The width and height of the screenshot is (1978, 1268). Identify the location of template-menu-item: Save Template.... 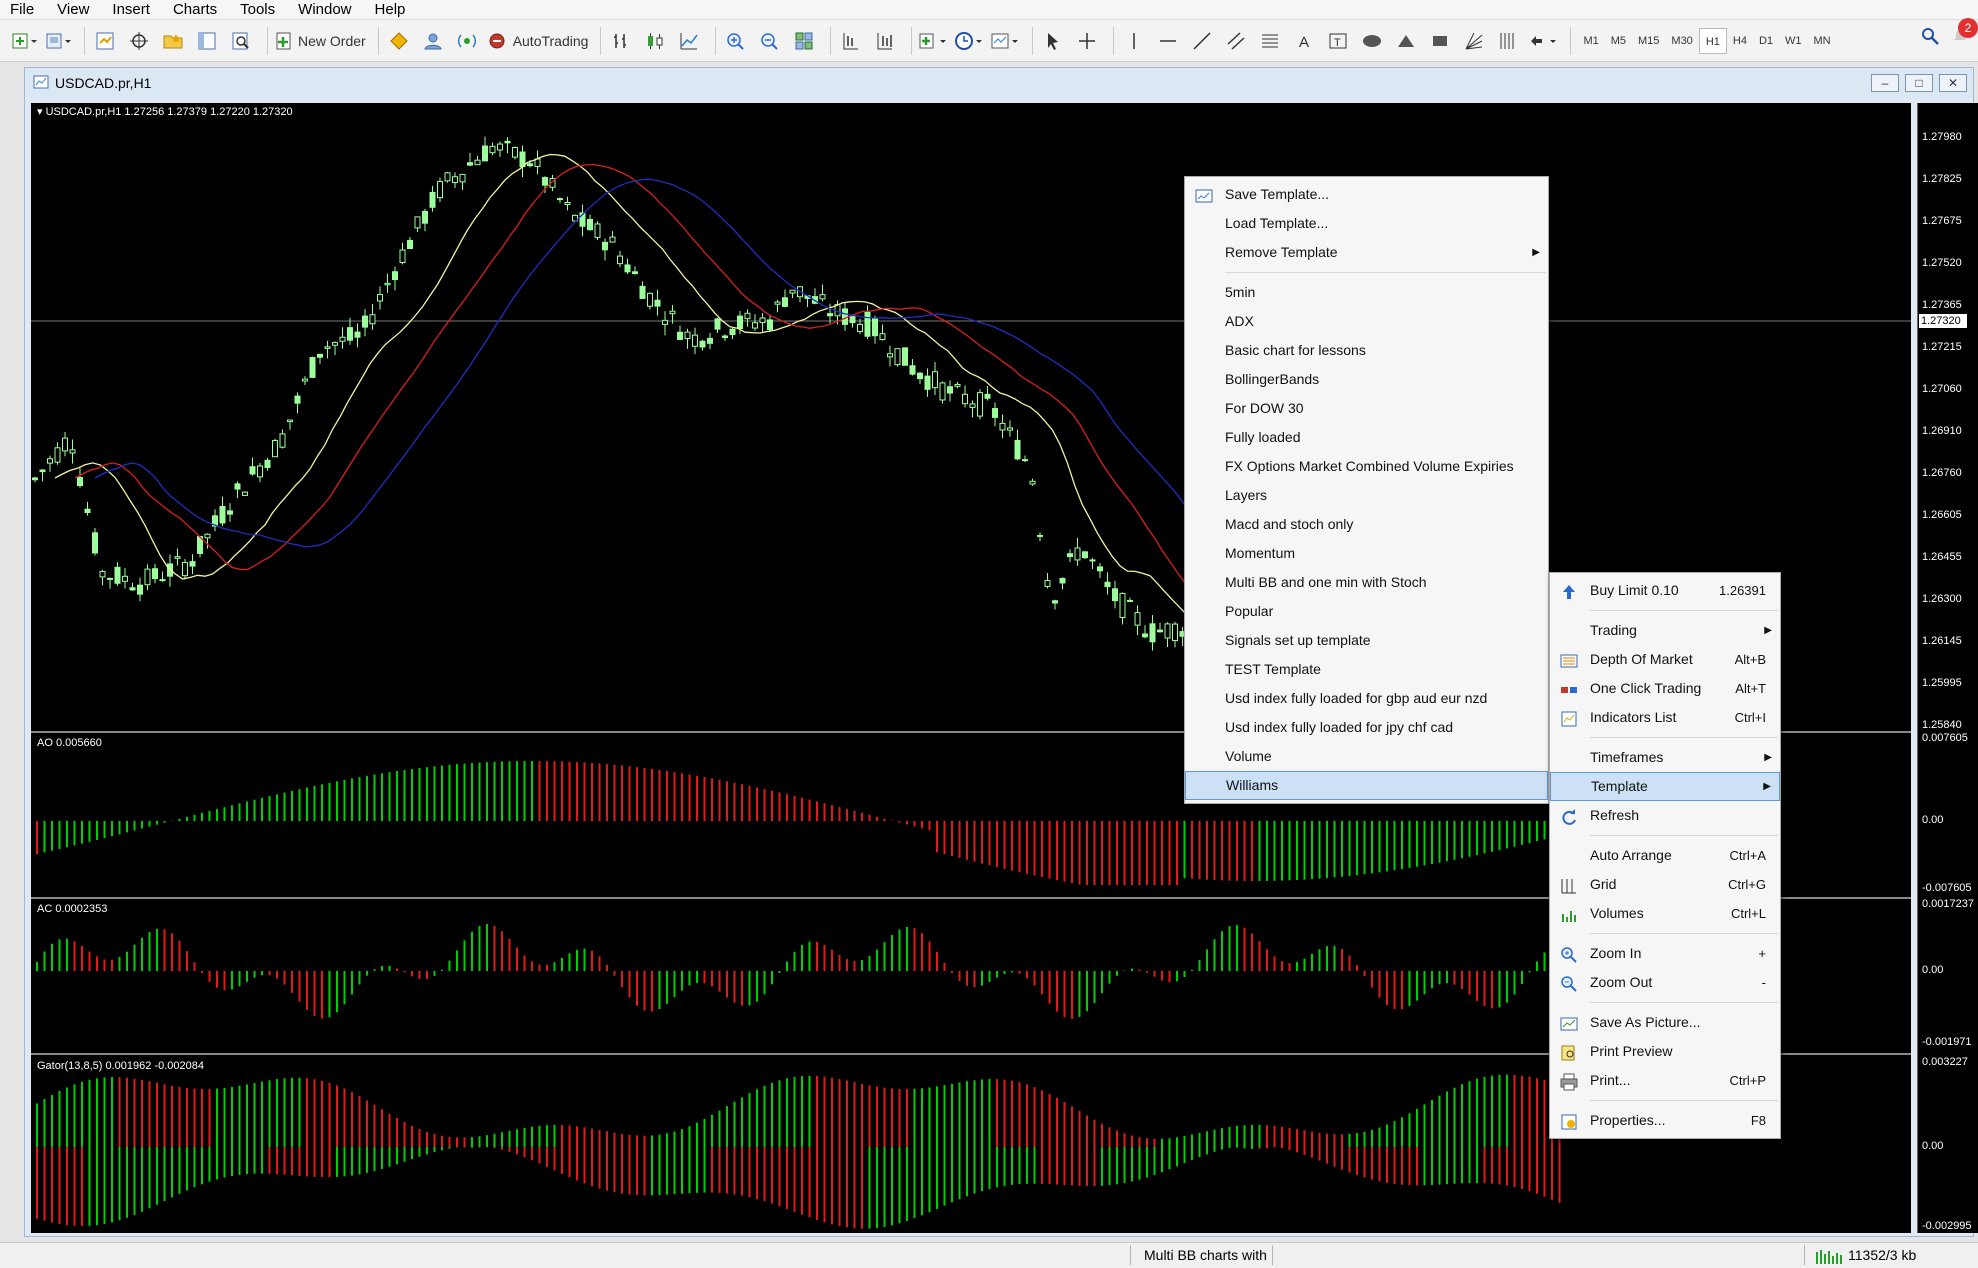
(1366, 194).